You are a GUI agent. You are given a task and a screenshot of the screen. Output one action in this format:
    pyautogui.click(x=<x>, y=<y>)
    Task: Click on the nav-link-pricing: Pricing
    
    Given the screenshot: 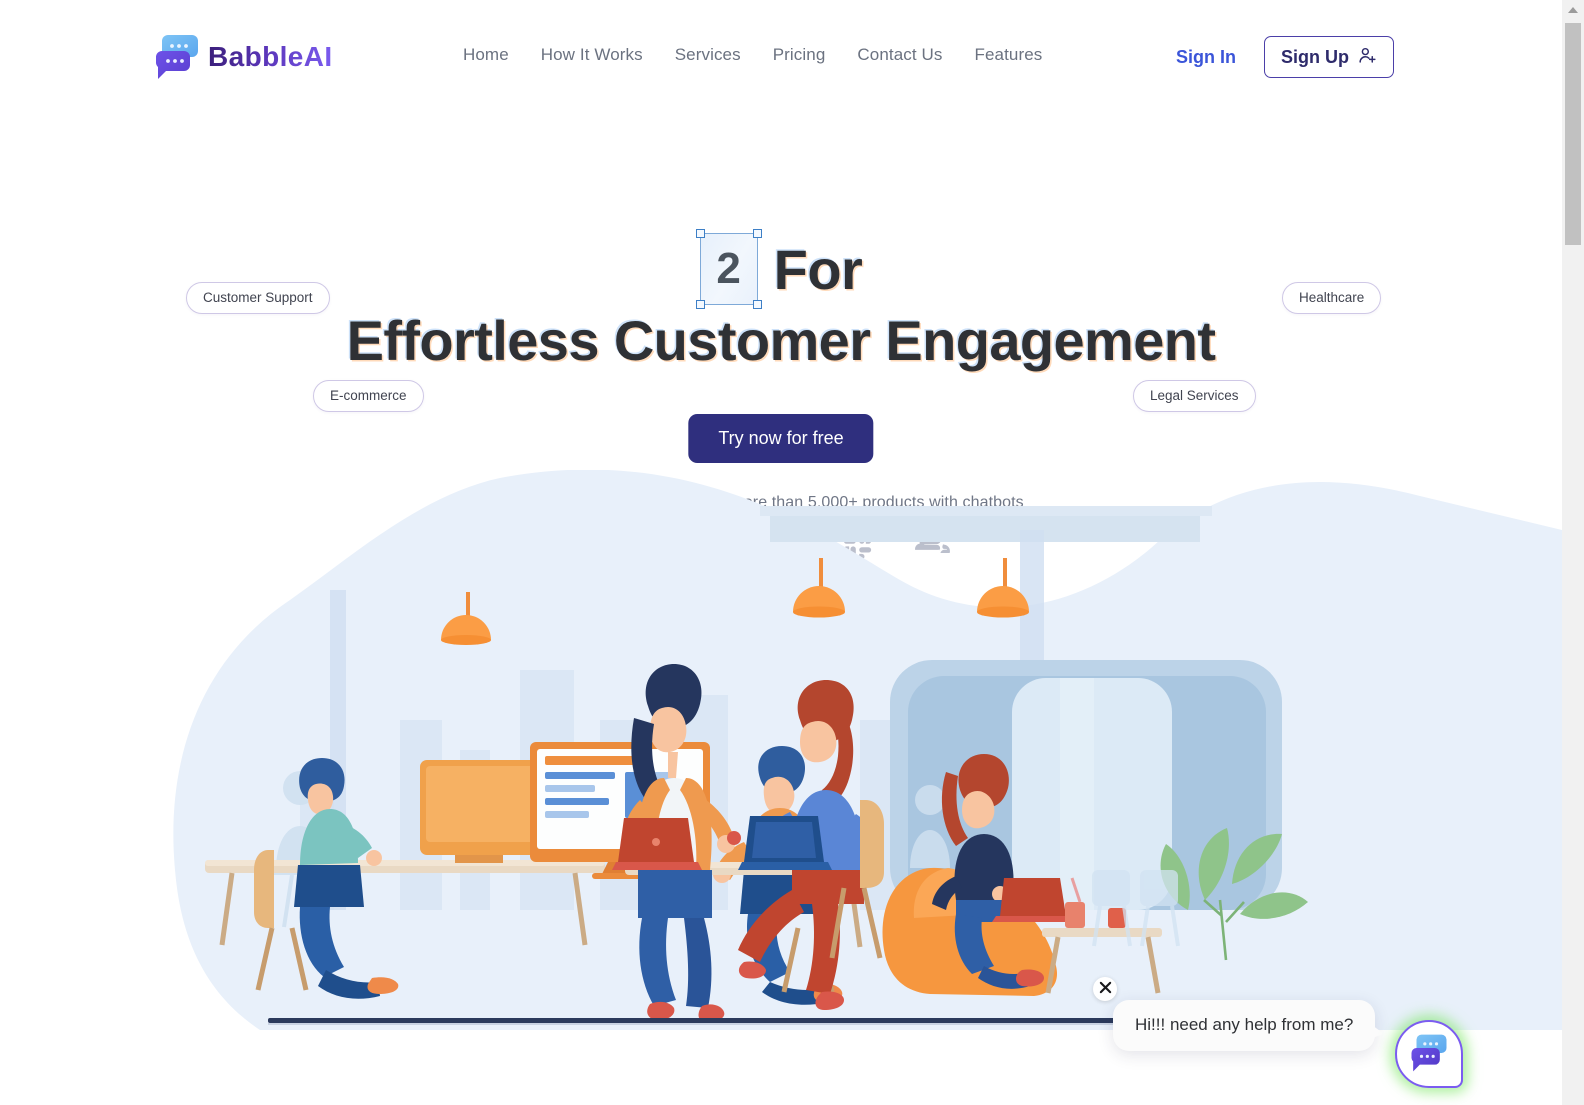 What is the action you would take?
    pyautogui.click(x=799, y=55)
    